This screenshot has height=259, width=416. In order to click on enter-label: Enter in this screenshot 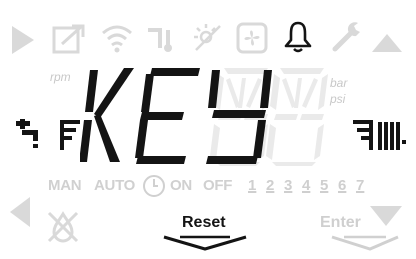, I will do `click(340, 222)`.